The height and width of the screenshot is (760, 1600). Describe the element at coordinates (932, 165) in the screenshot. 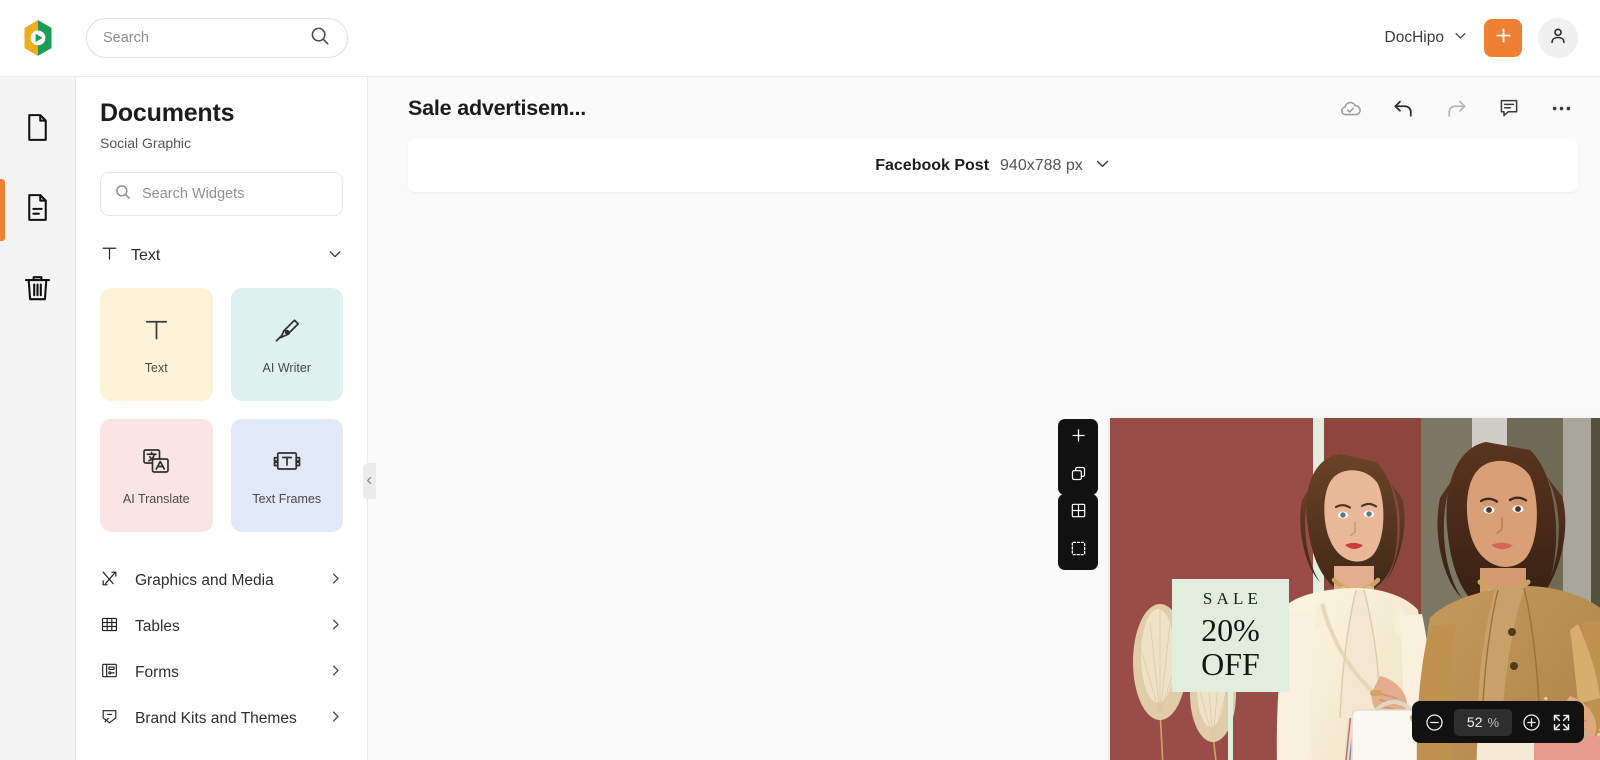

I see `canvas-size-name: Facebook Post` at that location.